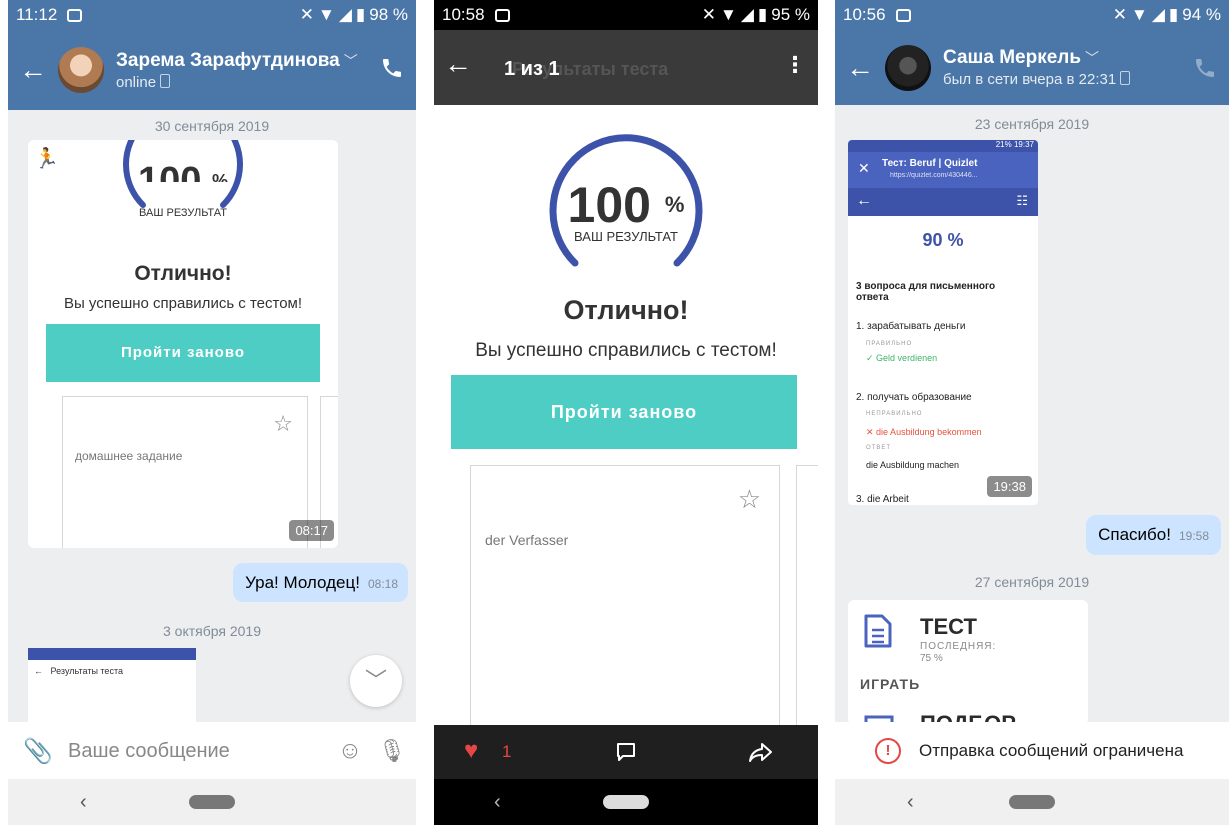  Describe the element at coordinates (1134, 534) in the screenshot. I see `message-text: Спасибо!` at that location.